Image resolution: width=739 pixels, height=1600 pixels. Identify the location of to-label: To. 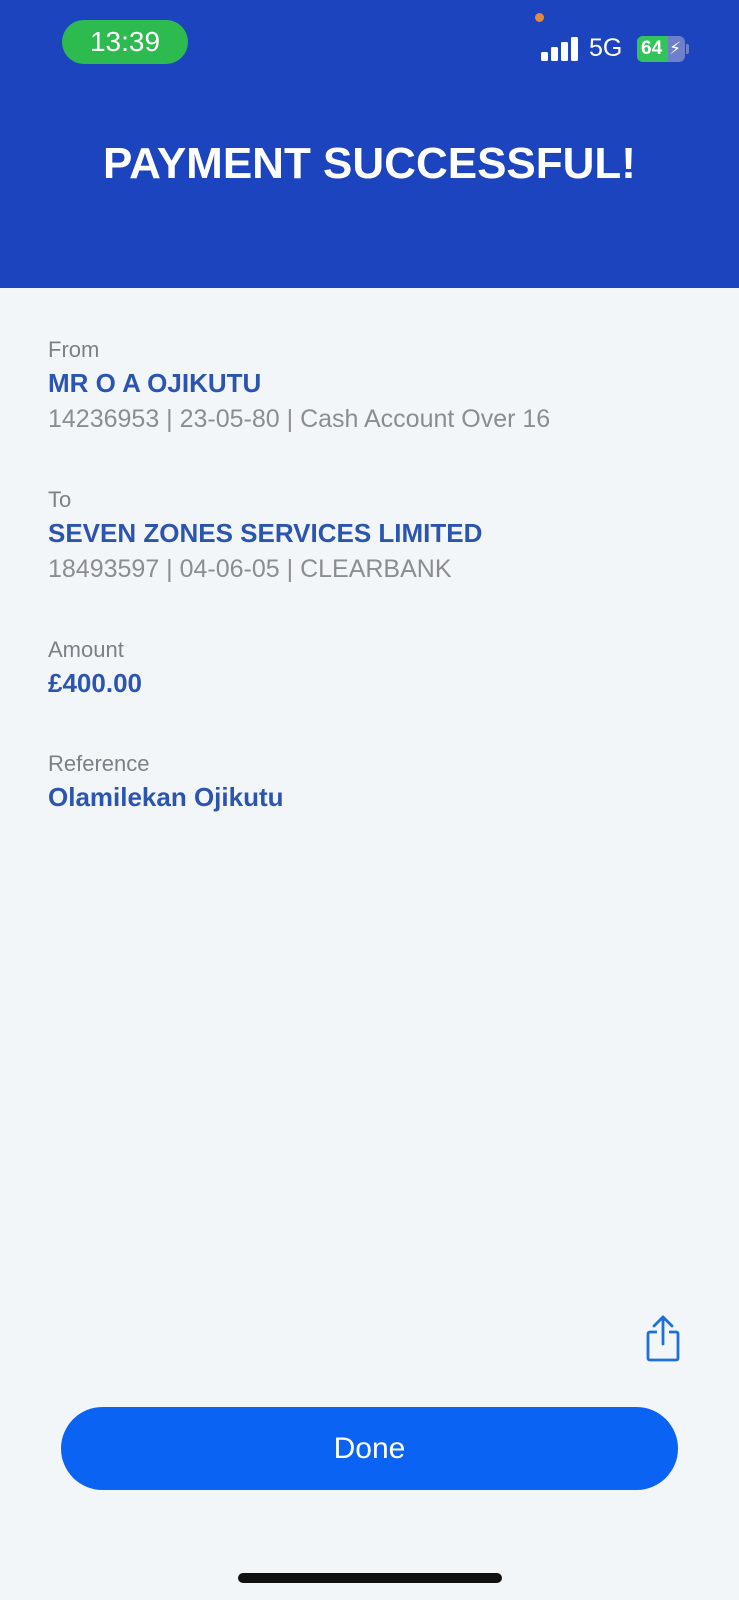
(60, 499).